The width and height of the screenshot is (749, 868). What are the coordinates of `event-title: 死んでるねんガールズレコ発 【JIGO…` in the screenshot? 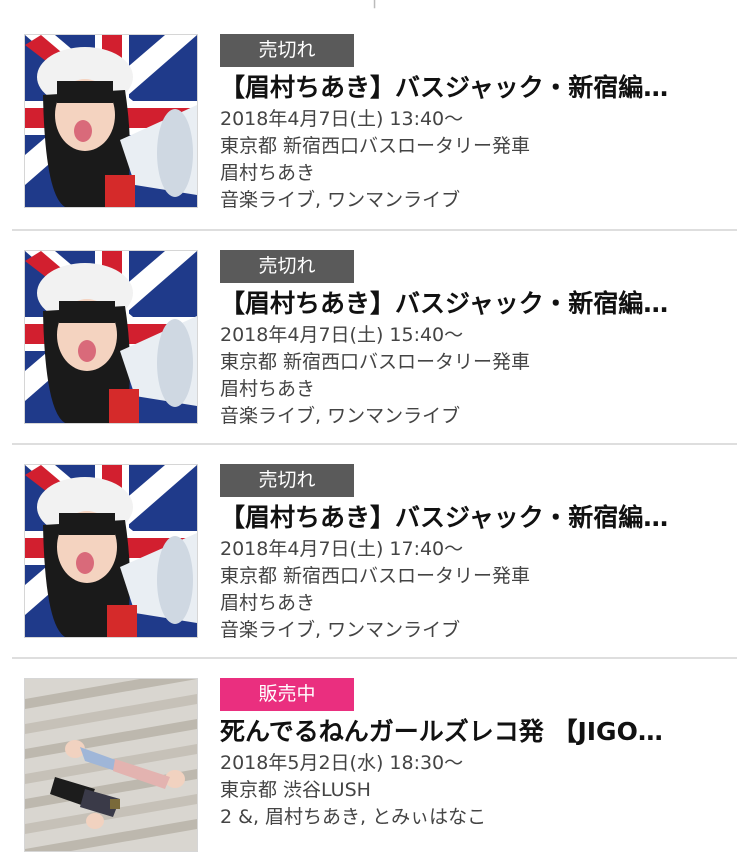 It's located at (475, 732).